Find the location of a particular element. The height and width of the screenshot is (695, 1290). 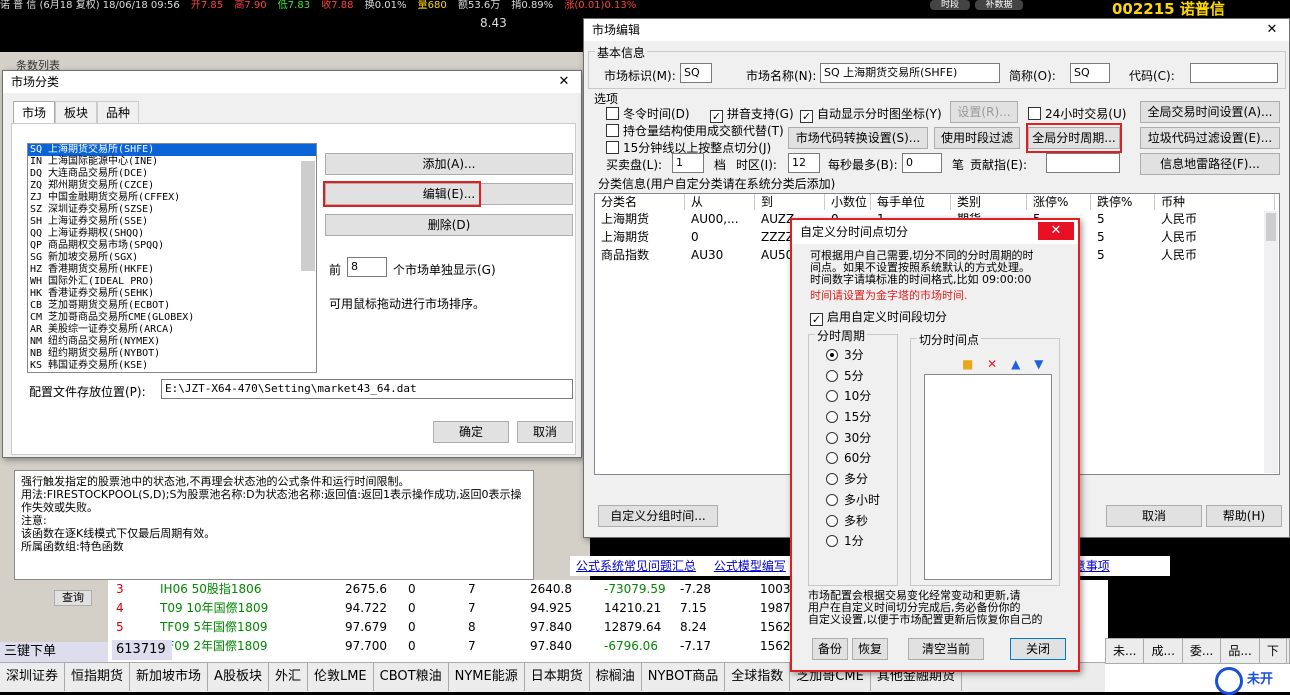

right-tab: 下 is located at coordinates (1273, 651).